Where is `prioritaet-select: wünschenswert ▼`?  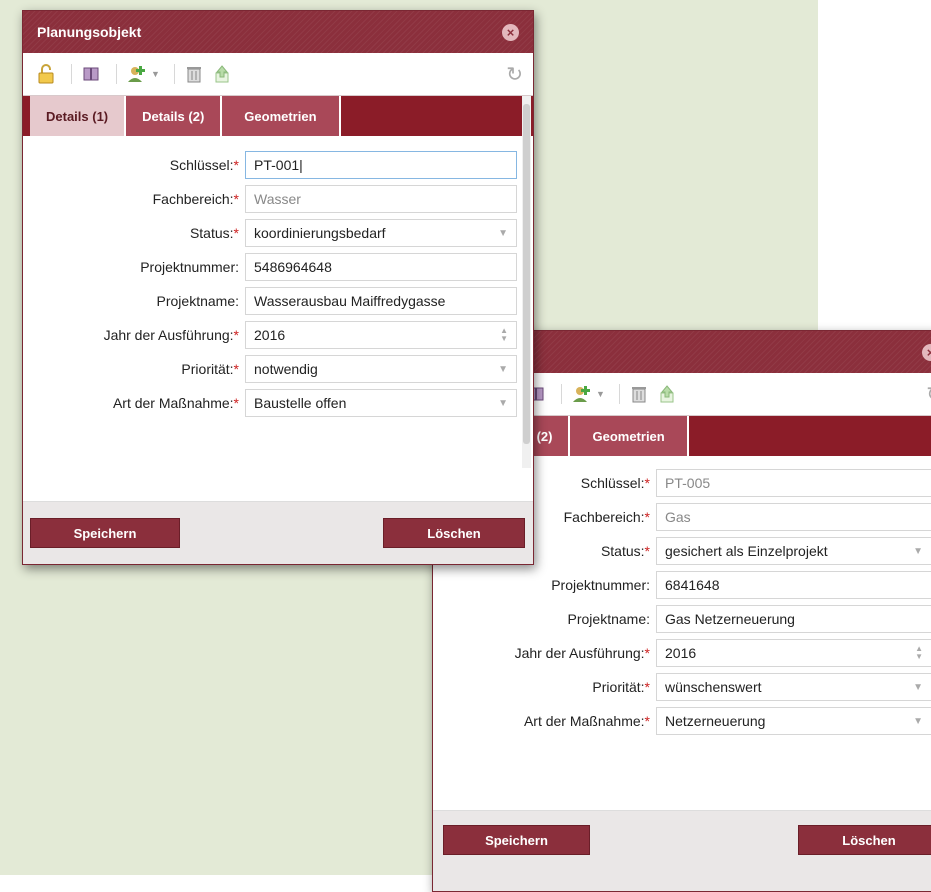 prioritaet-select: wünschenswert ▼ is located at coordinates (793, 687).